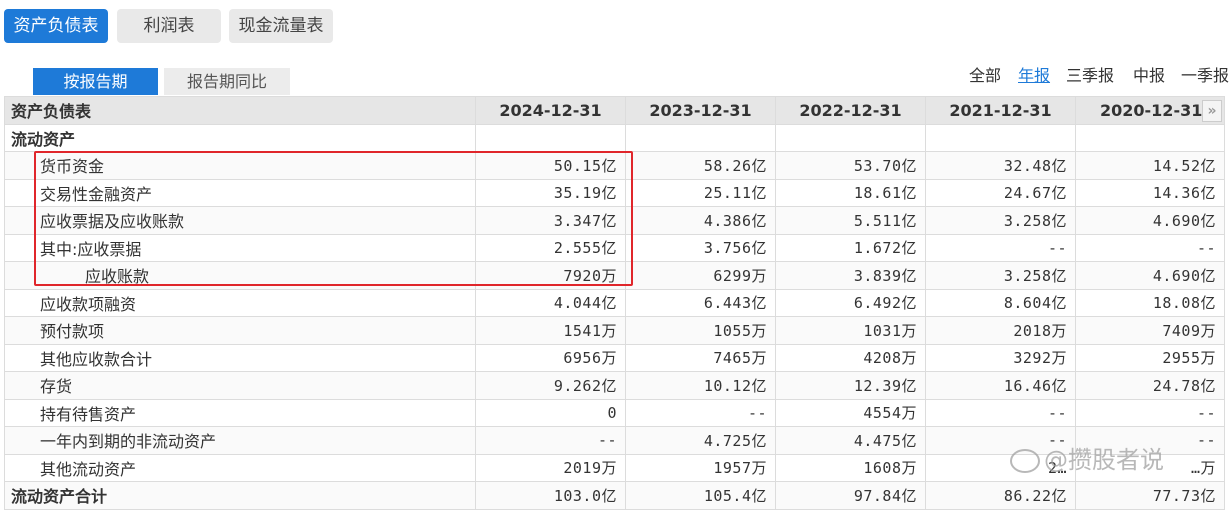 Image resolution: width=1229 pixels, height=510 pixels. I want to click on row-value: 1541万, so click(550, 330).